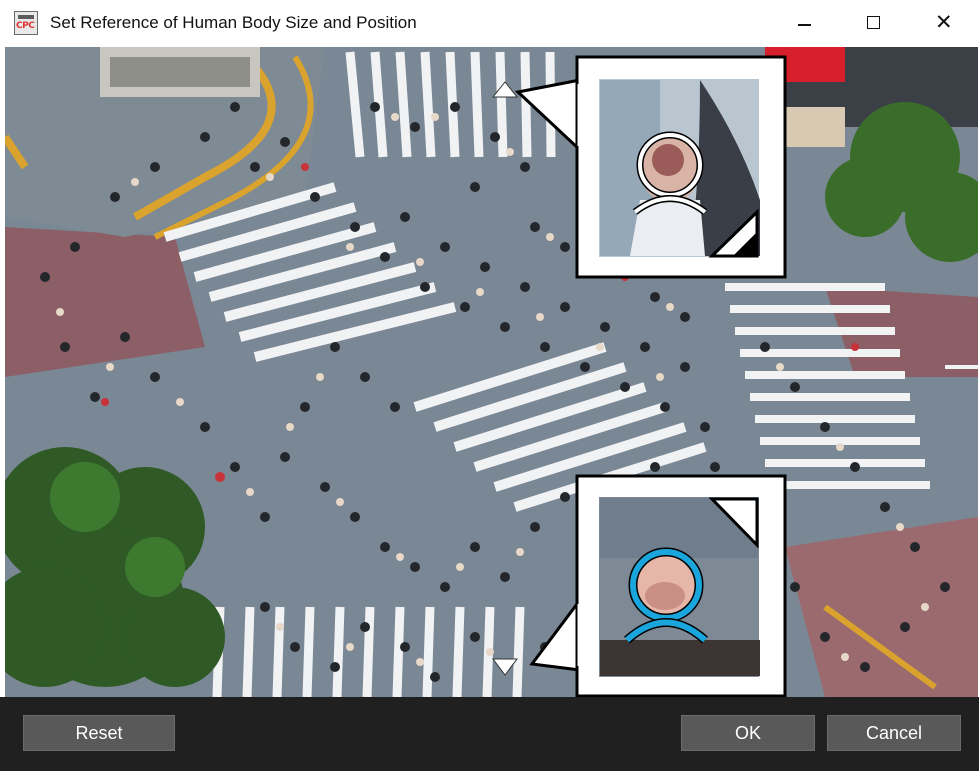 The width and height of the screenshot is (979, 771). I want to click on maximize-icon, so click(873, 22).